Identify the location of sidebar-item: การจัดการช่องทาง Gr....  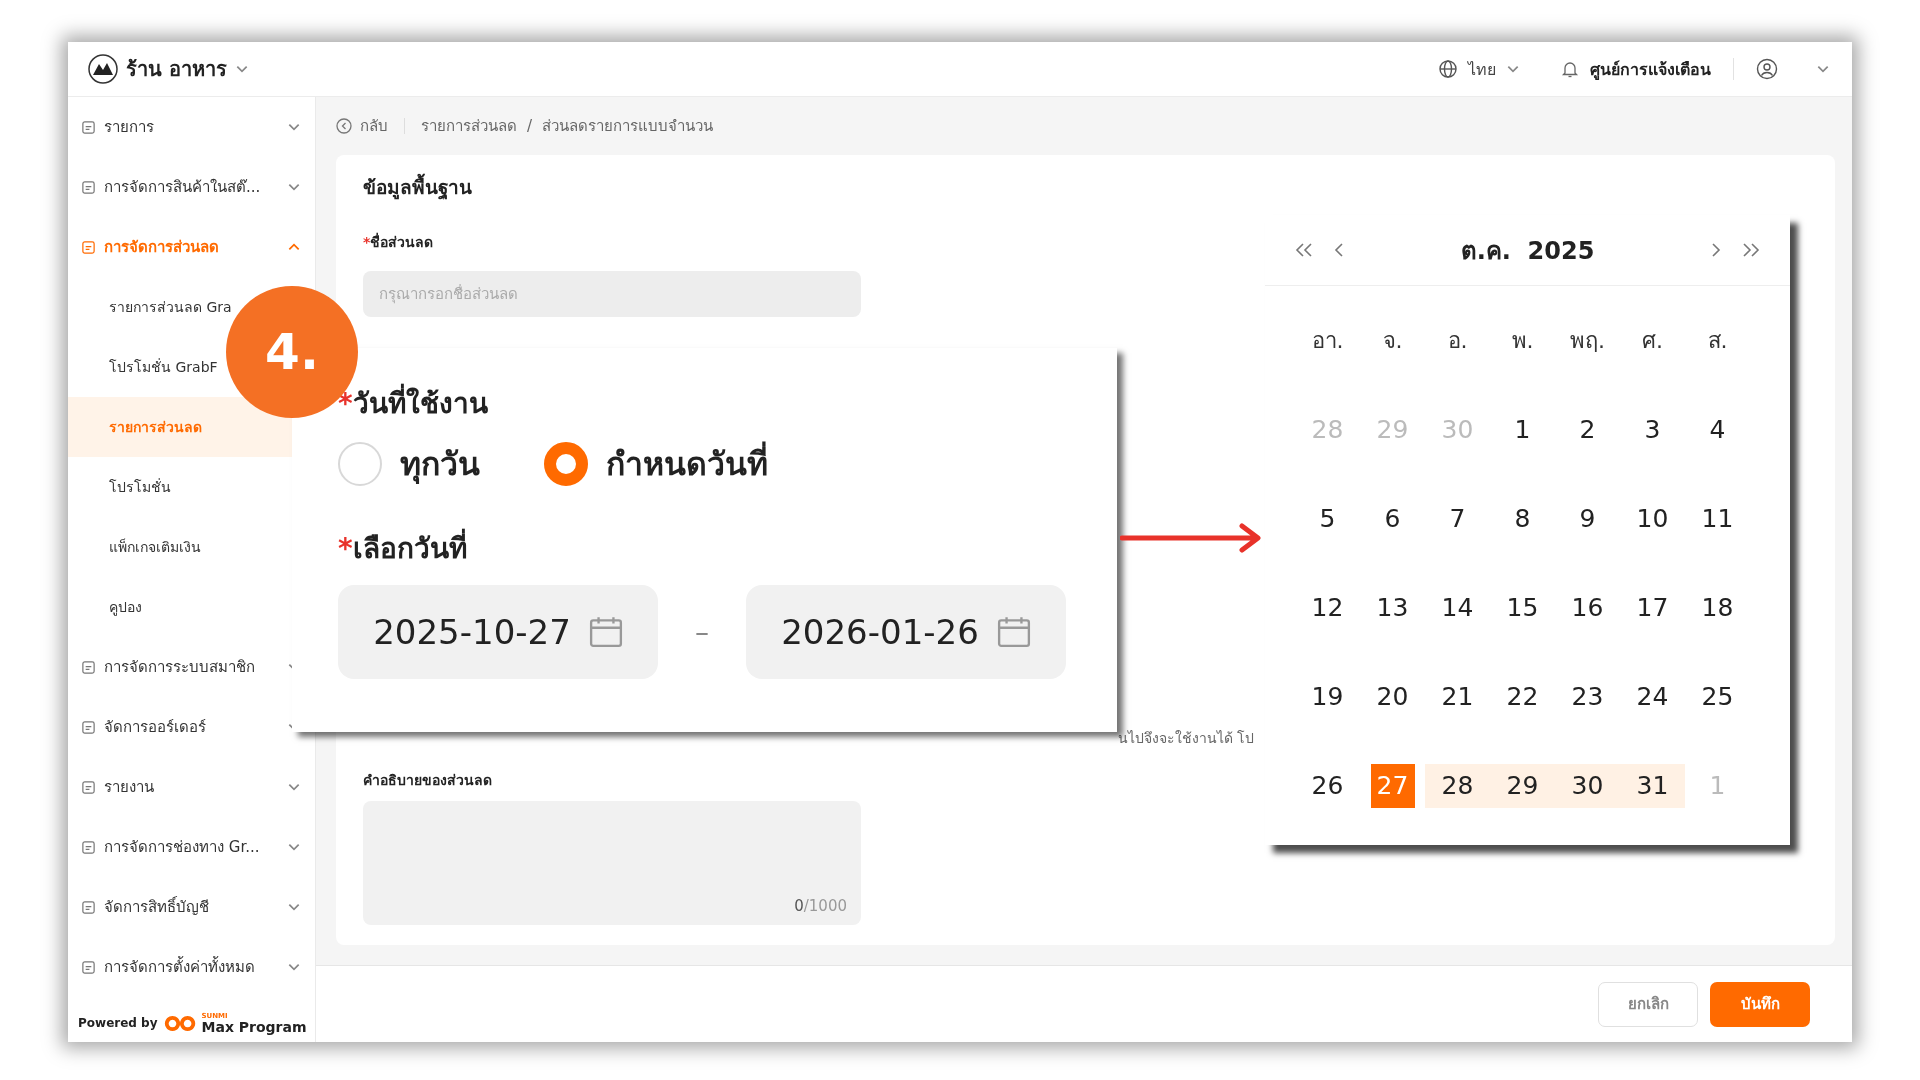
(168, 847).